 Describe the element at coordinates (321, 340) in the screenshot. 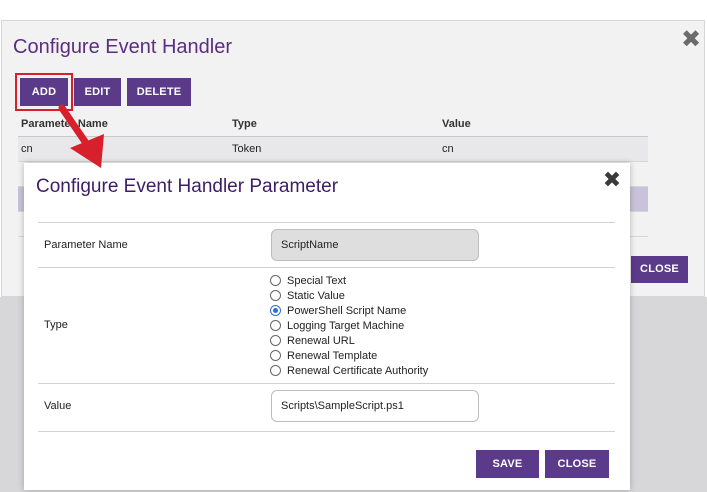

I see `radio-label: Renewal URL` at that location.